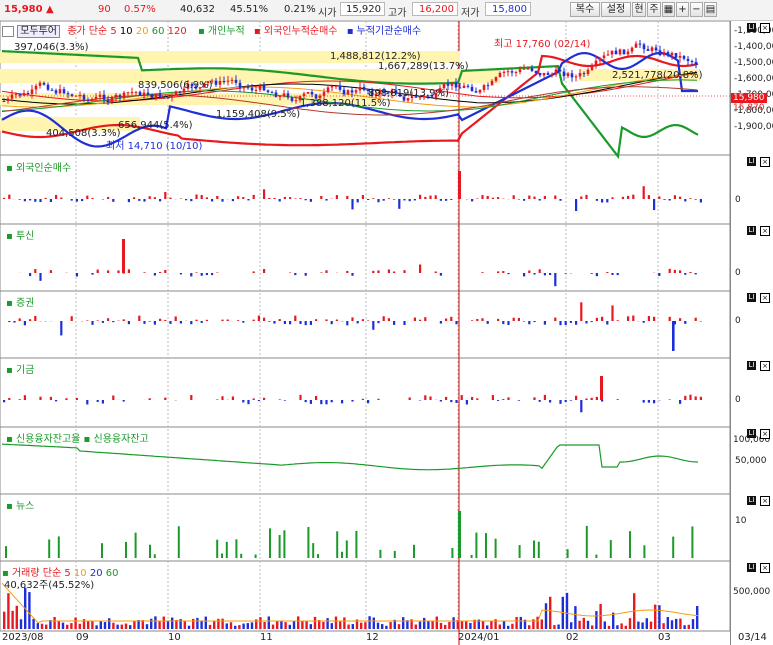  What do you see at coordinates (542, 44) in the screenshot?
I see `high-note: 최고 17,760 (02/14)` at bounding box center [542, 44].